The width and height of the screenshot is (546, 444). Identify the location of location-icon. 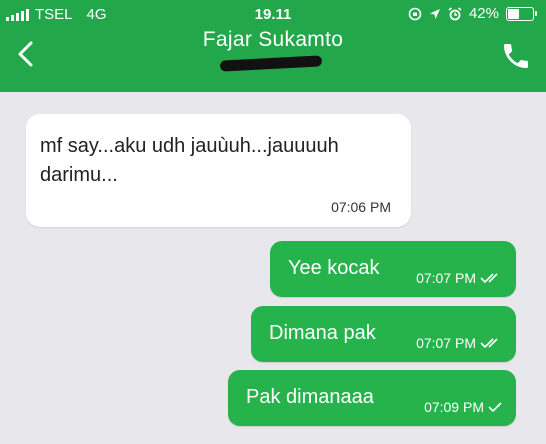
(434, 13).